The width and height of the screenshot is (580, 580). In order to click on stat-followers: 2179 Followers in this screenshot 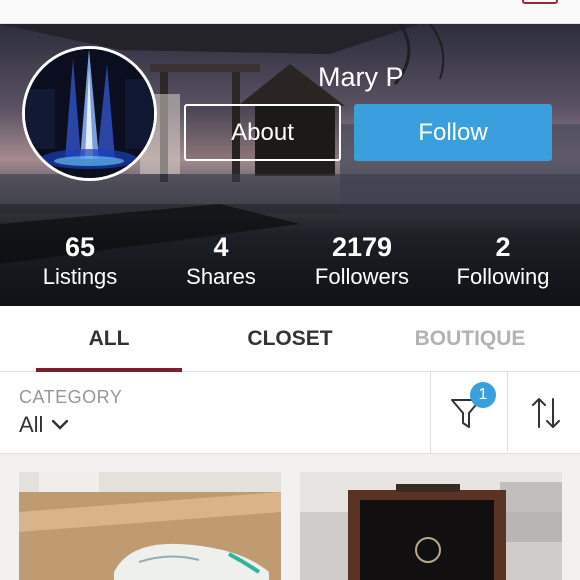, I will do `click(362, 261)`.